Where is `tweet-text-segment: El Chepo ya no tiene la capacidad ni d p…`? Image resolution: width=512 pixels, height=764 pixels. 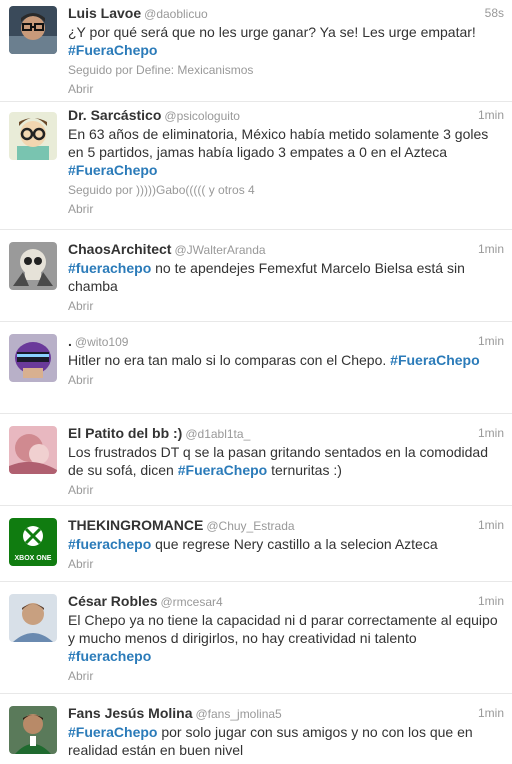
tweet-text-segment: El Chepo ya no tiene la capacidad ni d p… is located at coordinates (283, 629).